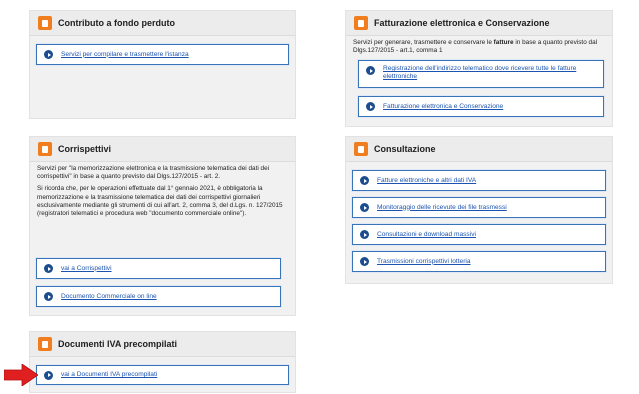  Describe the element at coordinates (424, 261) in the screenshot. I see `link-label: Trasmissioni corrispettivi lotteria` at that location.